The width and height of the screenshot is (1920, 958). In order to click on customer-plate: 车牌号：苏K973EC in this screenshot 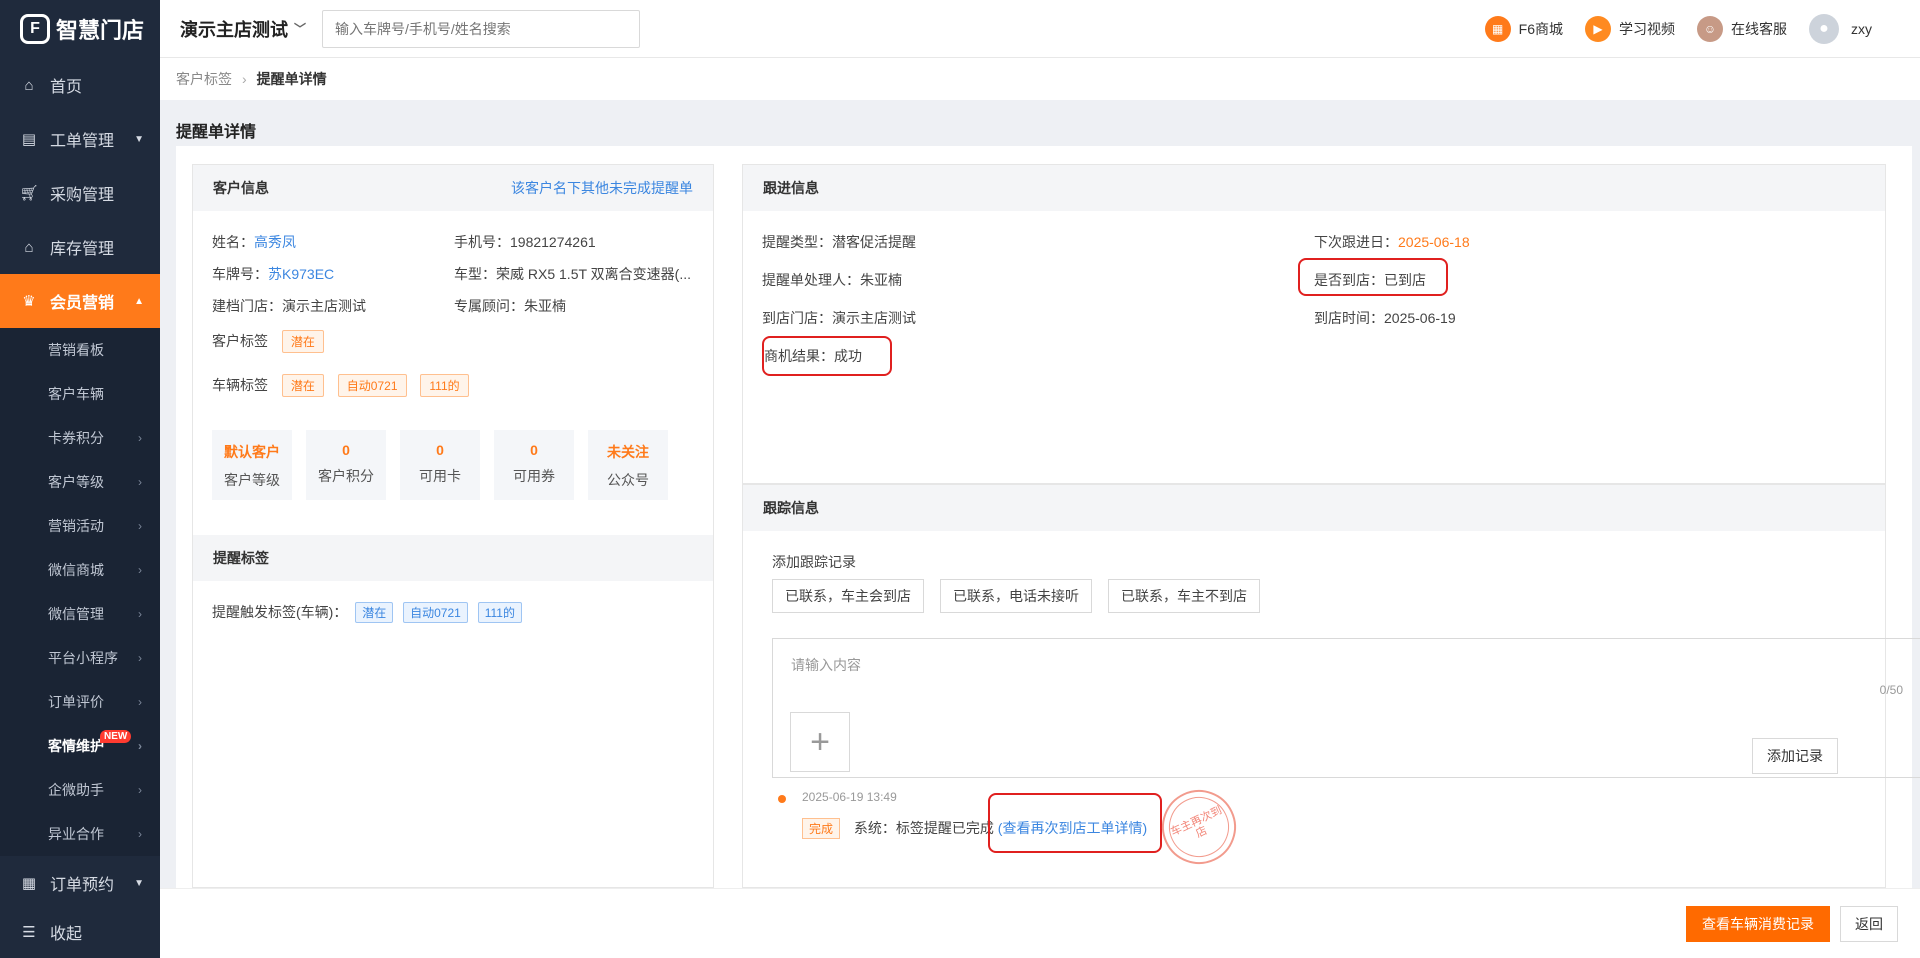, I will do `click(273, 274)`.